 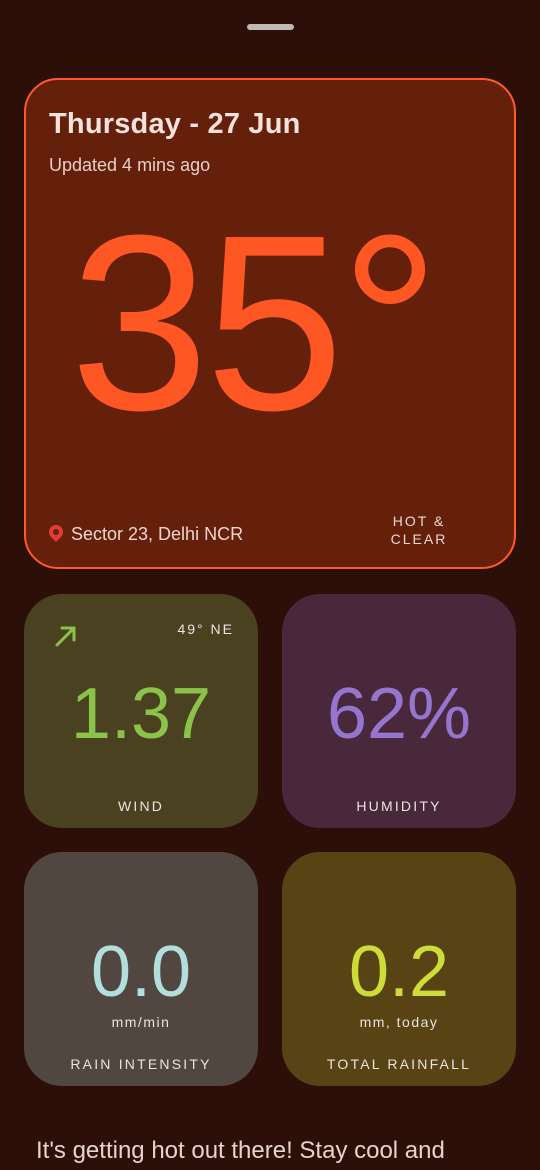 I want to click on sheet-drag-handle, so click(x=270, y=27).